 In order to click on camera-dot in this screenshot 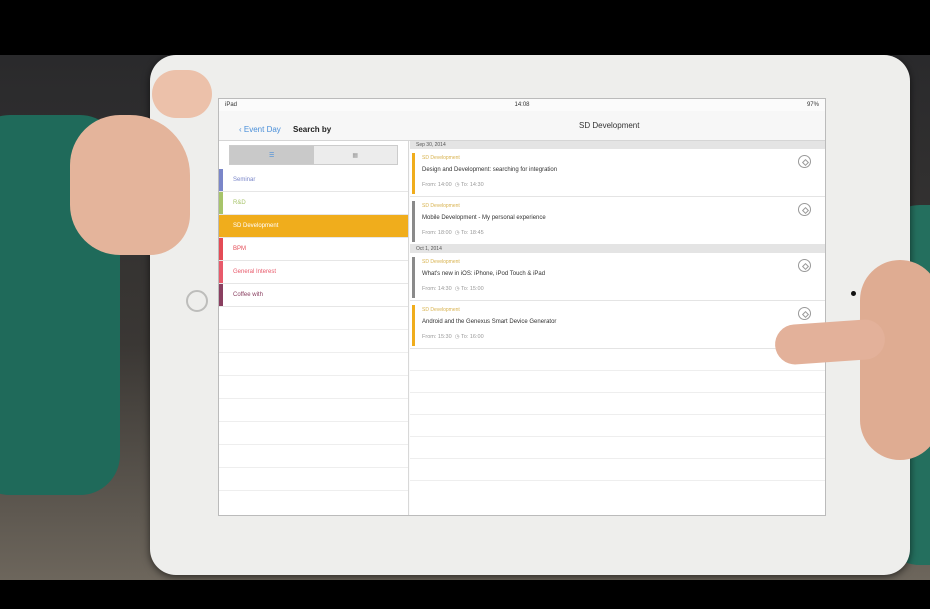, I will do `click(853, 293)`.